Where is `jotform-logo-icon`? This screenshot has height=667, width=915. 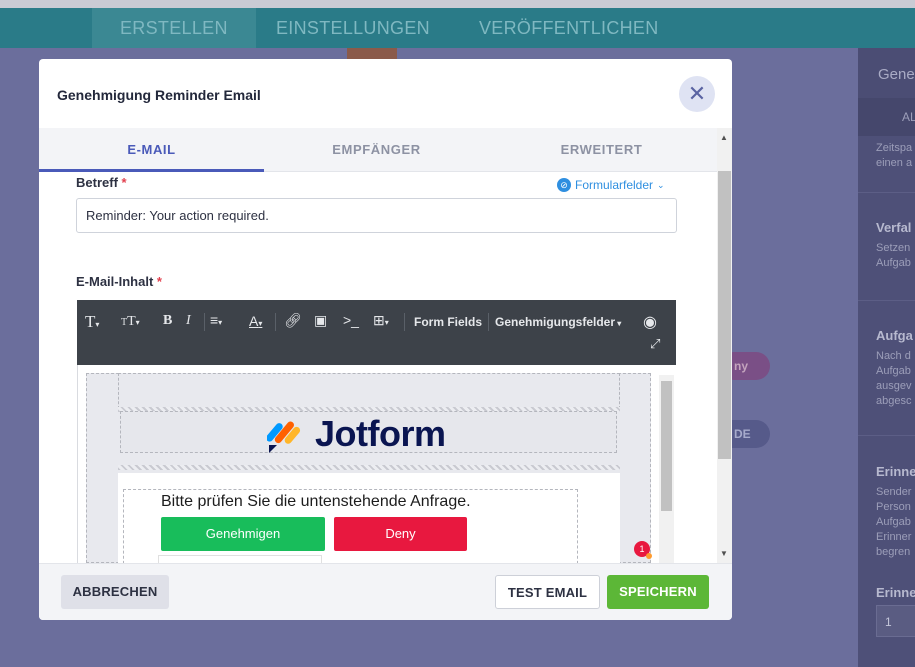 jotform-logo-icon is located at coordinates (284, 437).